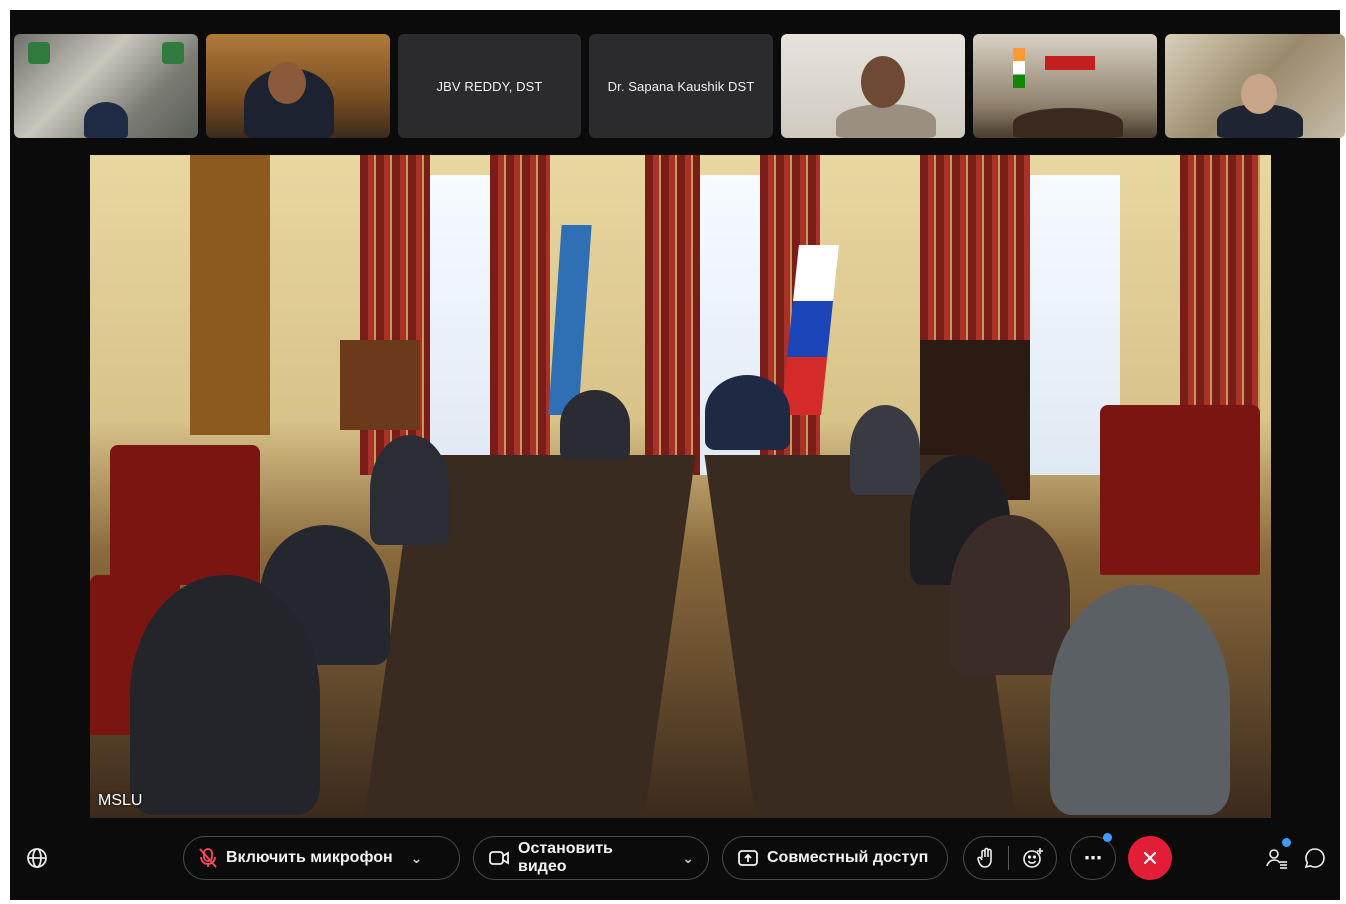 This screenshot has width=1346, height=904. I want to click on participants-icon, so click(1278, 854).